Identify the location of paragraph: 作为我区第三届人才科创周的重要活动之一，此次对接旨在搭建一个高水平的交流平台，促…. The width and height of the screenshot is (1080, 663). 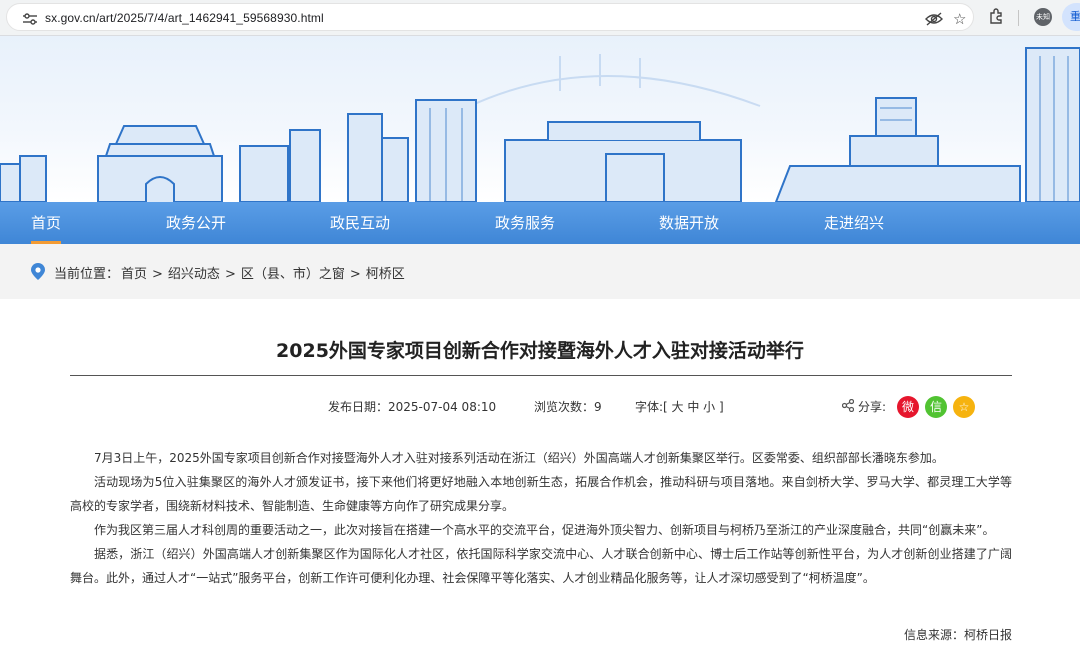
(544, 530).